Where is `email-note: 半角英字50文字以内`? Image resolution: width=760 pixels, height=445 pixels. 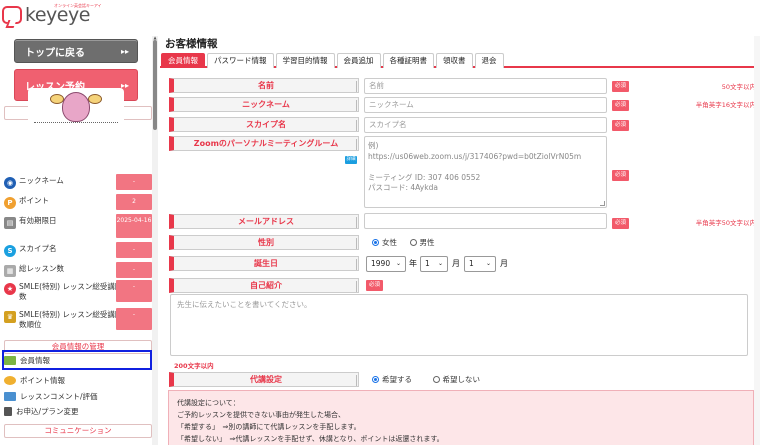
email-note: 半角英字50文字以内 is located at coordinates (725, 223).